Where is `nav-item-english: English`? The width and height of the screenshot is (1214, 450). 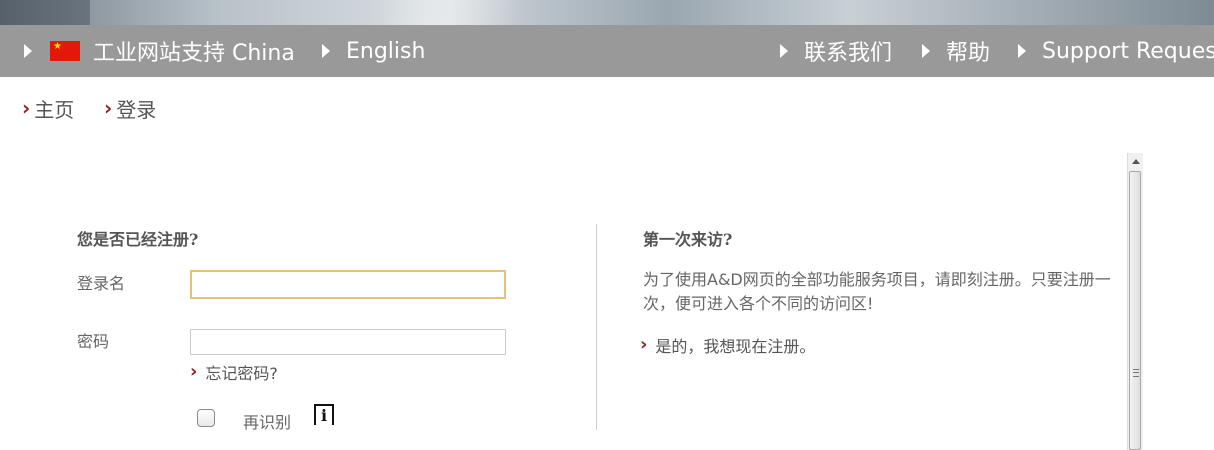 nav-item-english: English is located at coordinates (373, 51).